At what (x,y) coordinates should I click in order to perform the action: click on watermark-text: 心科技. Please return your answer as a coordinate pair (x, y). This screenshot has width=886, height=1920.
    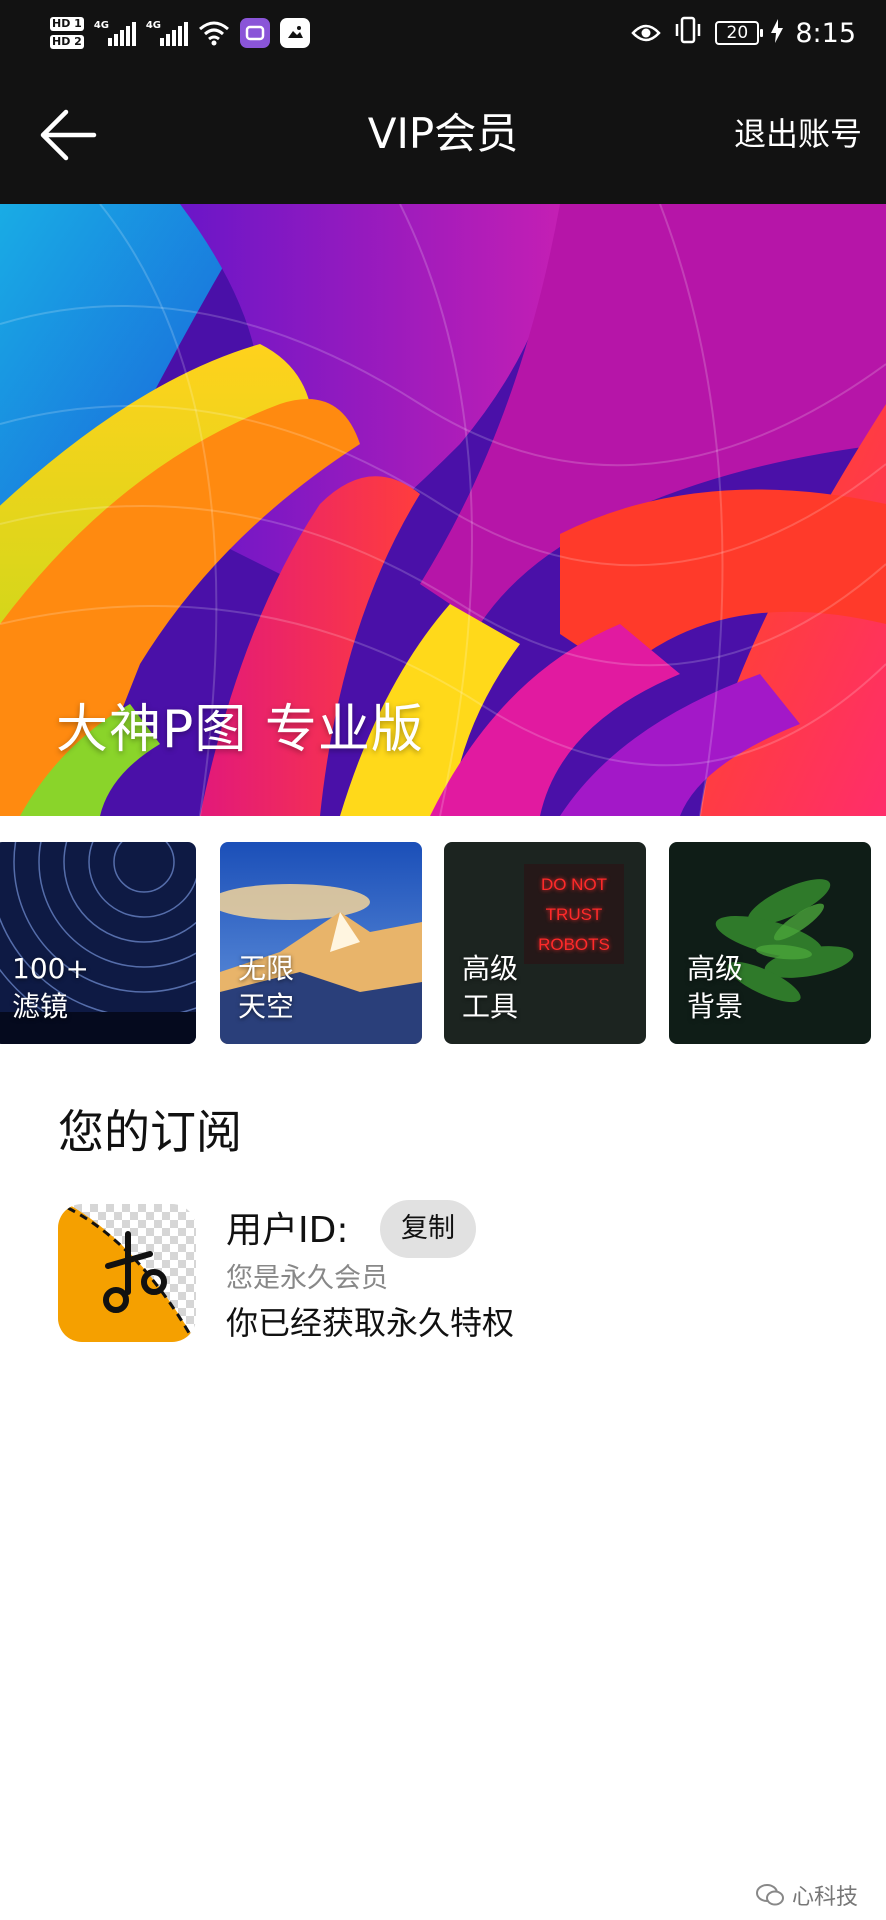
    Looking at the image, I should click on (824, 1897).